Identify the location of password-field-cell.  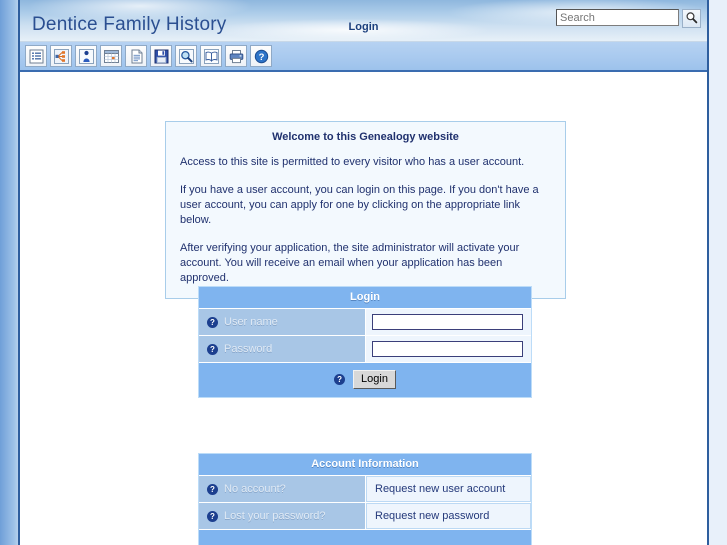
(448, 349).